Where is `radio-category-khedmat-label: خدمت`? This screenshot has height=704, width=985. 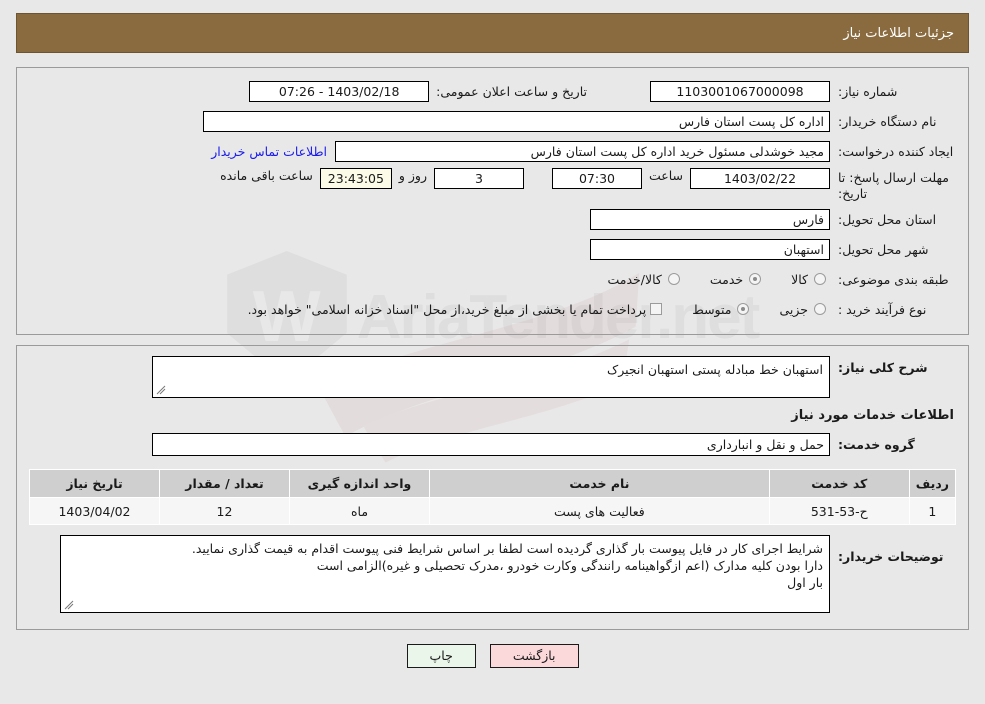 radio-category-khedmat-label: خدمت is located at coordinates (726, 279).